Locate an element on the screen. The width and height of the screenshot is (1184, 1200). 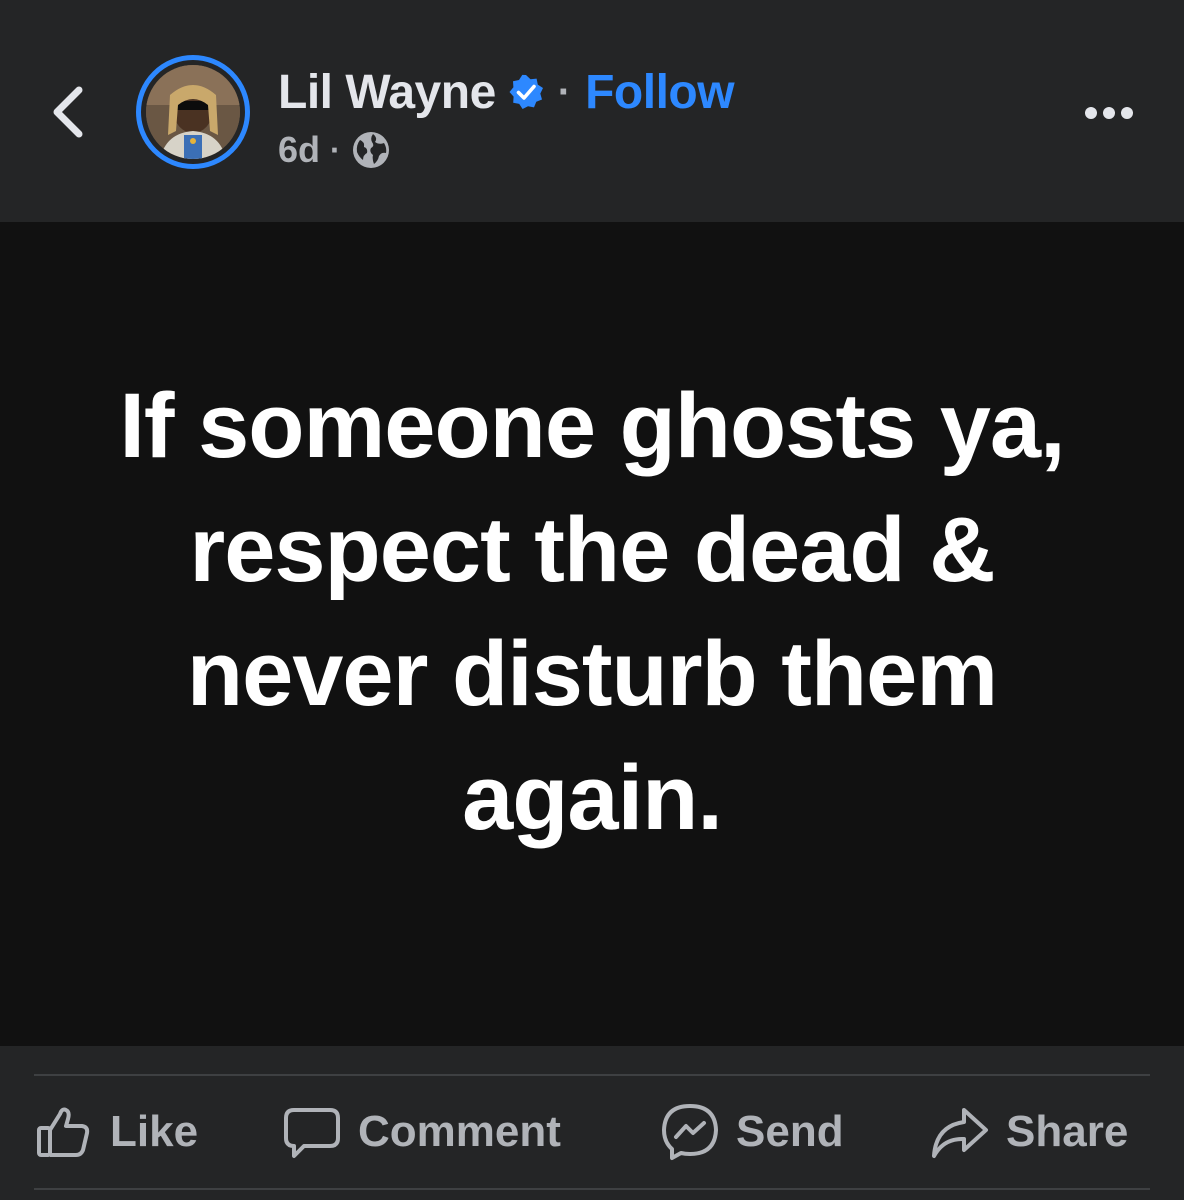
back-button is located at coordinates (68, 112).